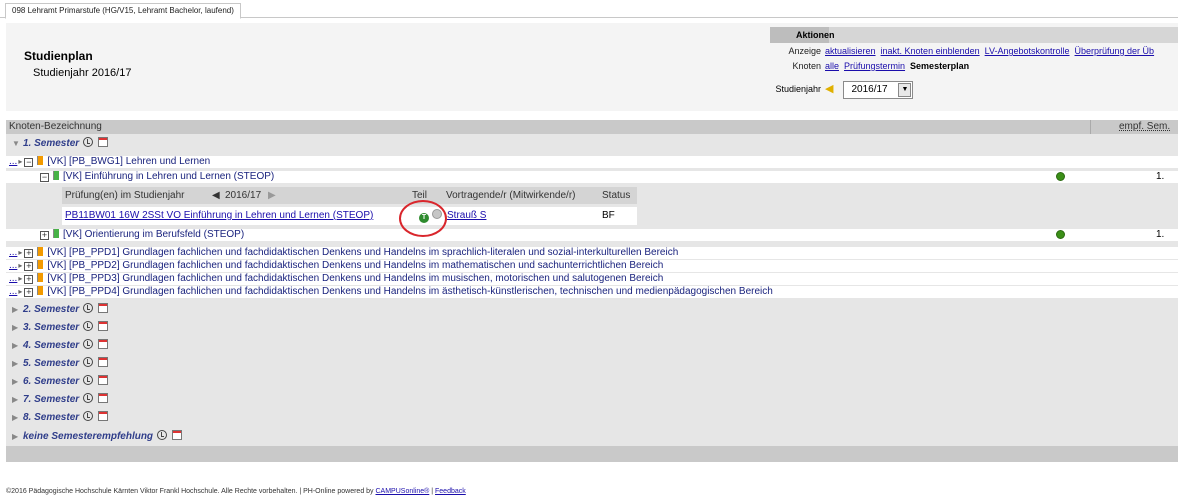  What do you see at coordinates (592, 345) in the screenshot?
I see `semester-row: ▶ 4. Semester` at bounding box center [592, 345].